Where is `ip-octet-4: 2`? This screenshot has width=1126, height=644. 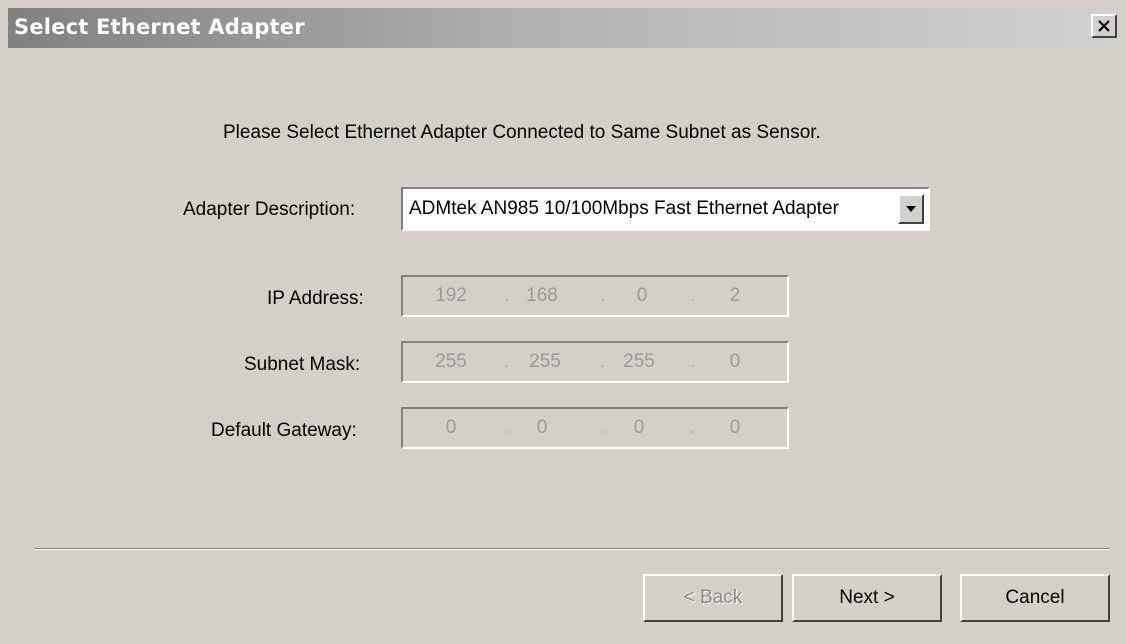
ip-octet-4: 2 is located at coordinates (735, 295).